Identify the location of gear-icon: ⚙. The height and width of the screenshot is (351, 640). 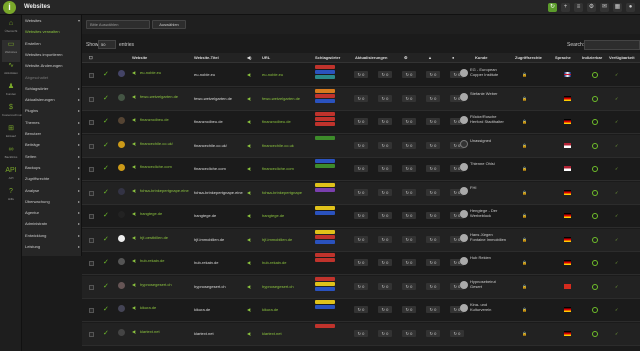
(591, 7).